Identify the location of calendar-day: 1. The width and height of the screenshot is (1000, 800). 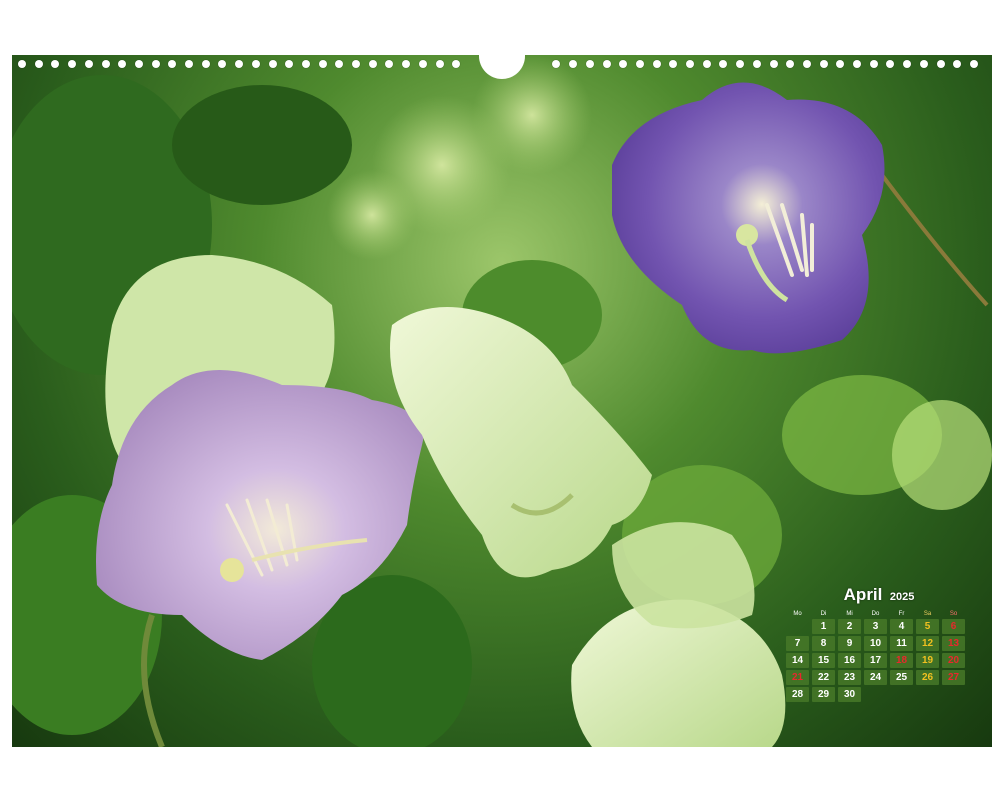
(823, 626).